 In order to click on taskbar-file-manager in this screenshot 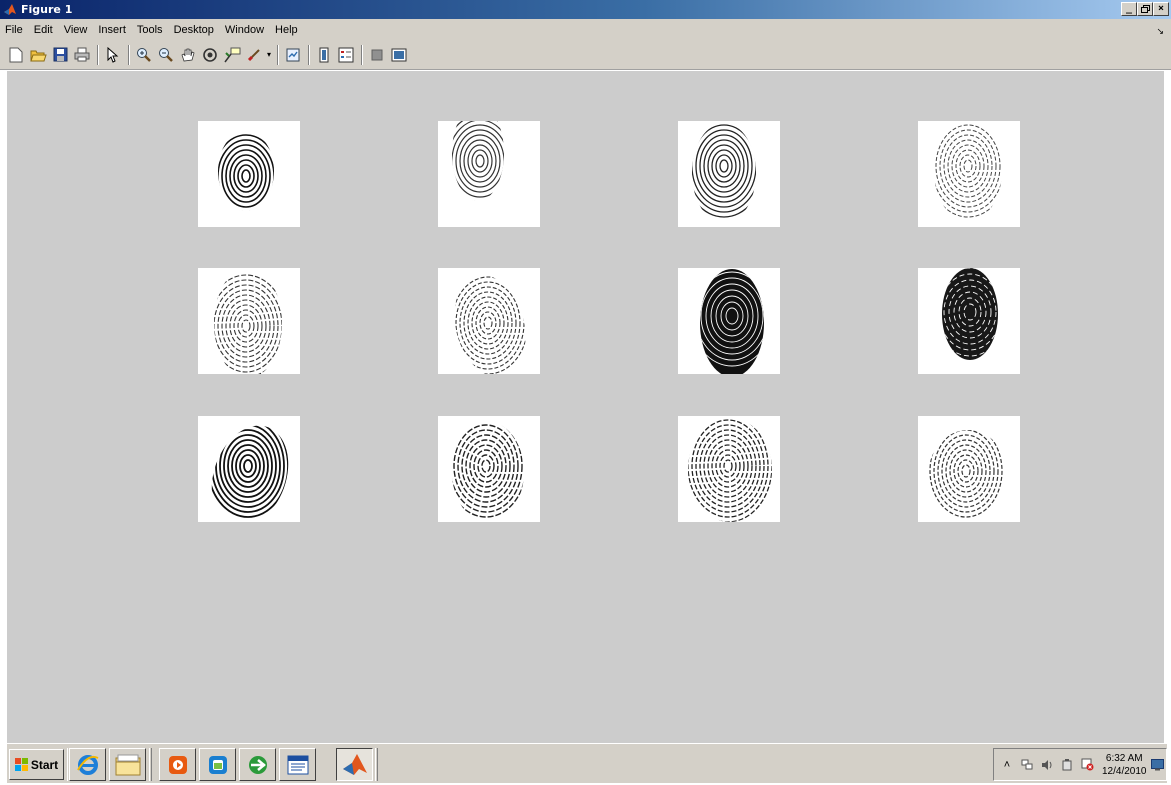, I will do `click(127, 764)`.